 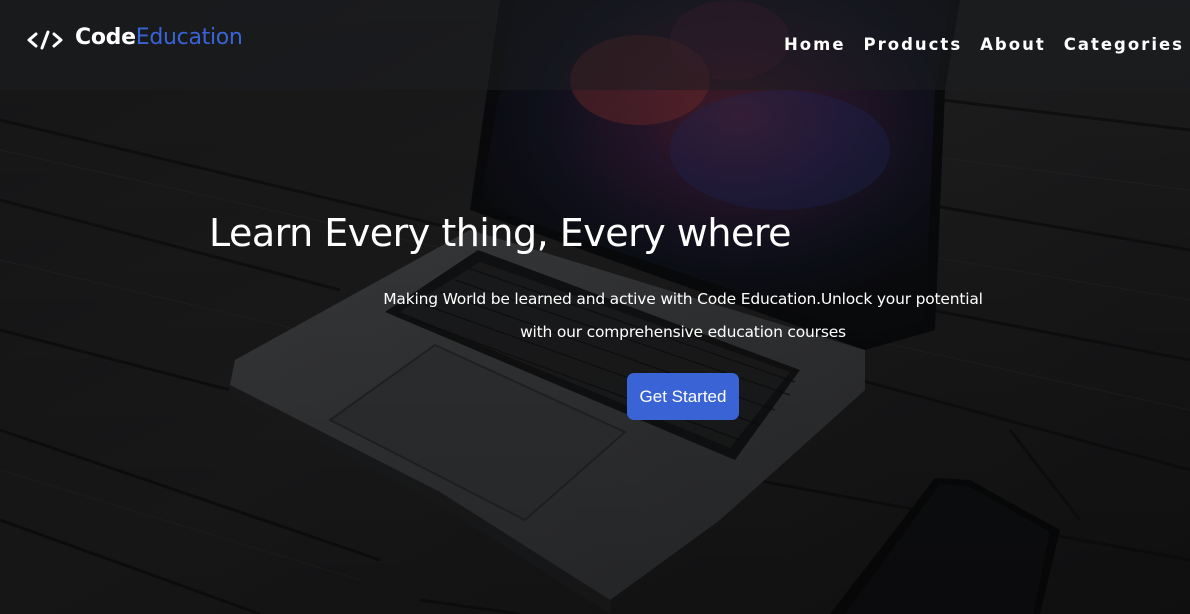 What do you see at coordinates (189, 37) in the screenshot?
I see `brand-name-education: Education` at bounding box center [189, 37].